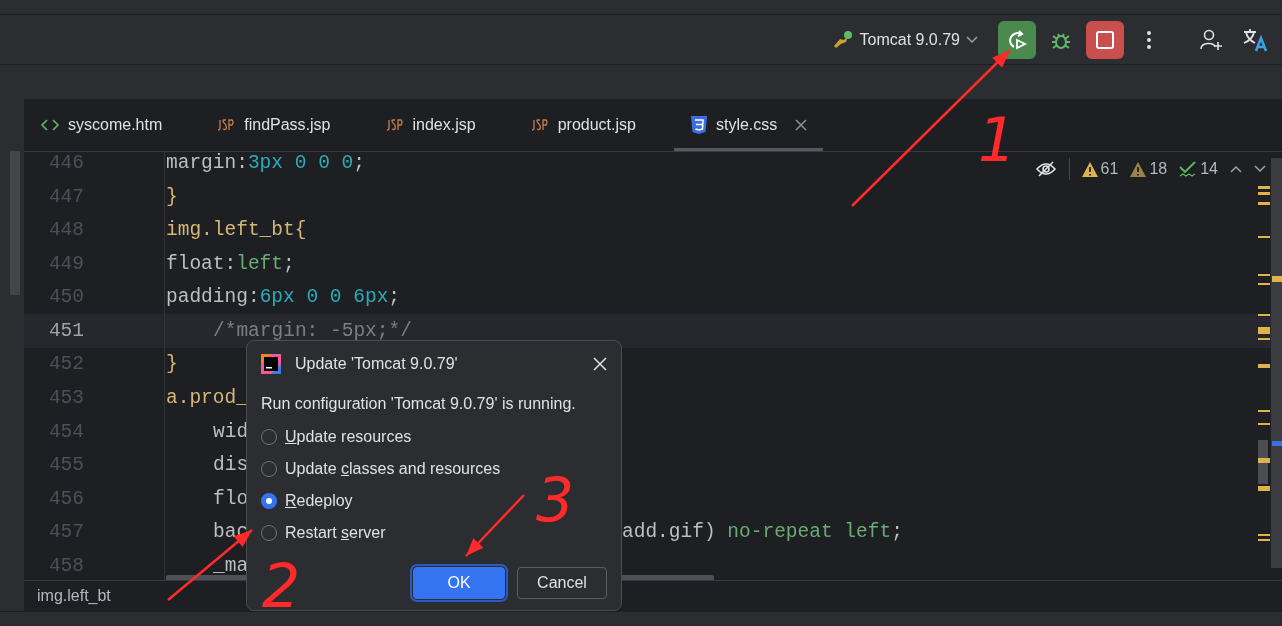 The height and width of the screenshot is (626, 1282). I want to click on arrow-annotation, so click(495, 525).